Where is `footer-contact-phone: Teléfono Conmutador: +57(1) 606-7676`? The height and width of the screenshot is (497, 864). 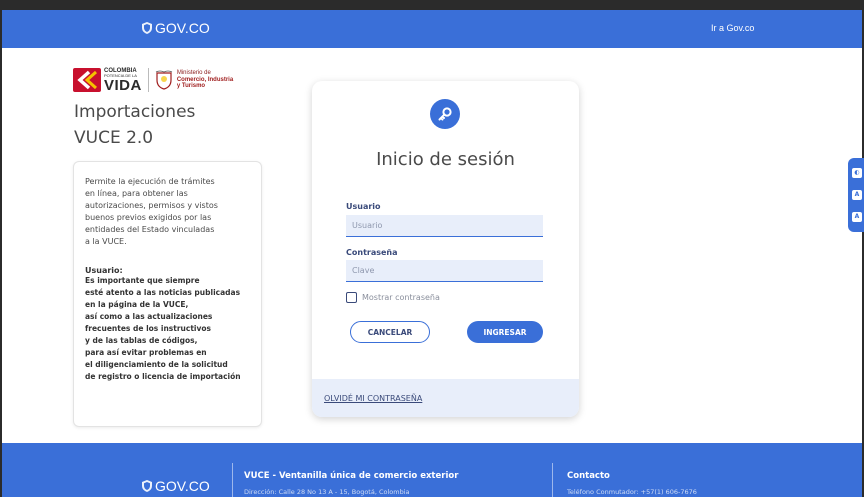 footer-contact-phone: Teléfono Conmutador: +57(1) 606-7676 is located at coordinates (632, 492).